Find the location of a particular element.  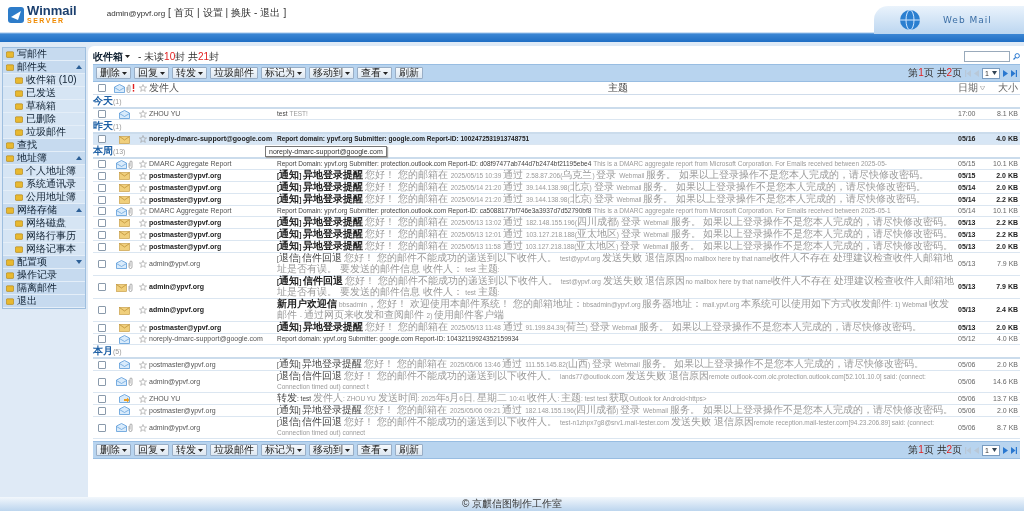

sidebar-item: 写邮件 is located at coordinates (44, 54).